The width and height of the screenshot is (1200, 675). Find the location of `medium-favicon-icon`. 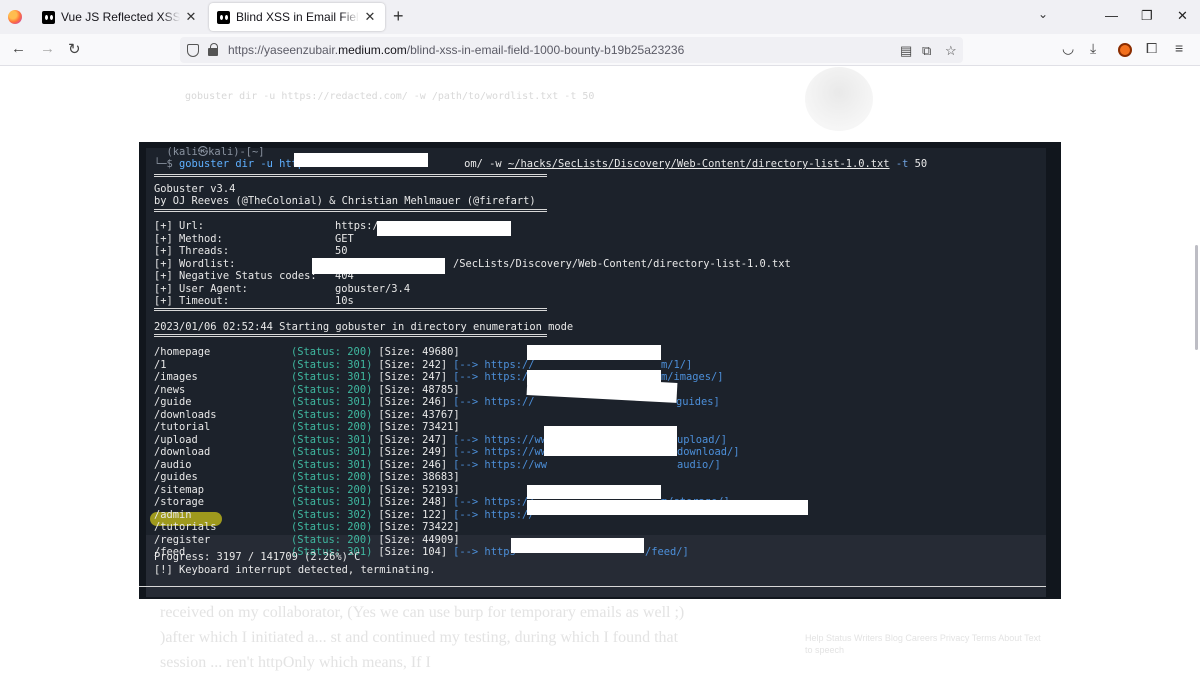

medium-favicon-icon is located at coordinates (223, 17).